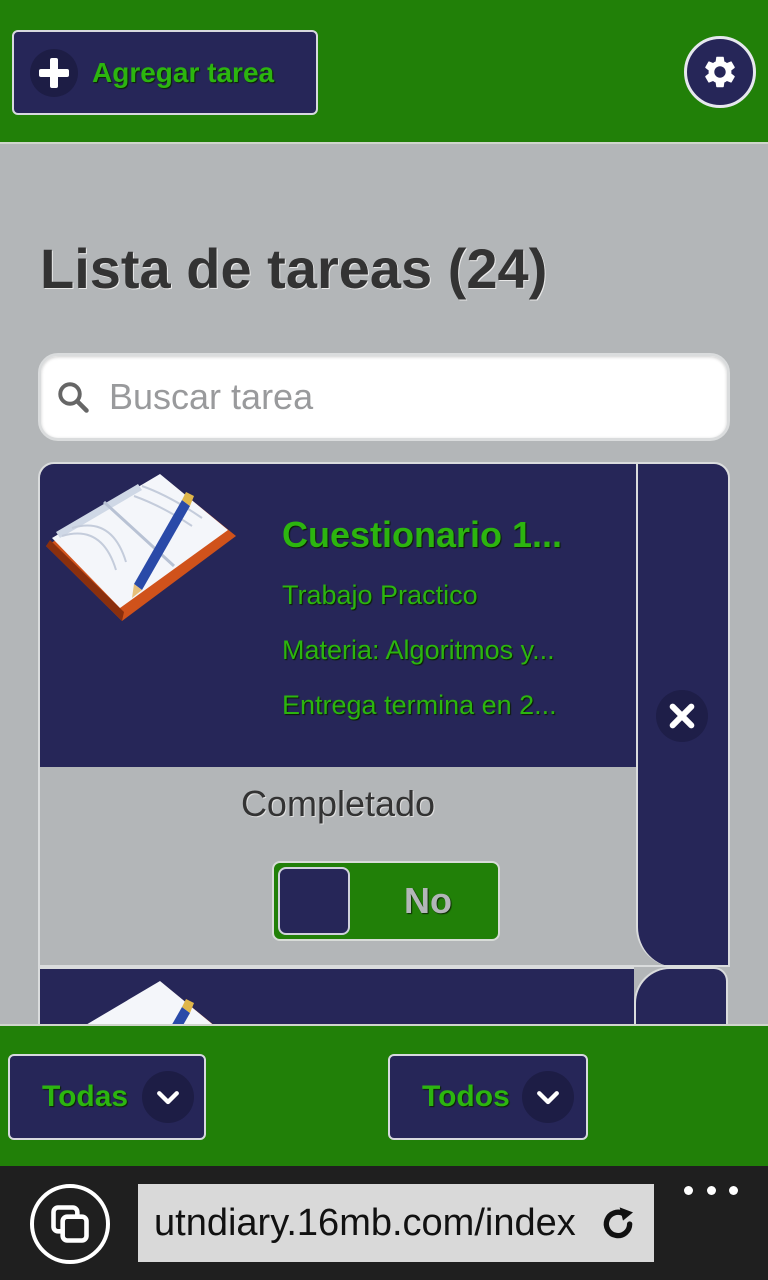 The width and height of the screenshot is (768, 1280). I want to click on settings-button, so click(720, 72).